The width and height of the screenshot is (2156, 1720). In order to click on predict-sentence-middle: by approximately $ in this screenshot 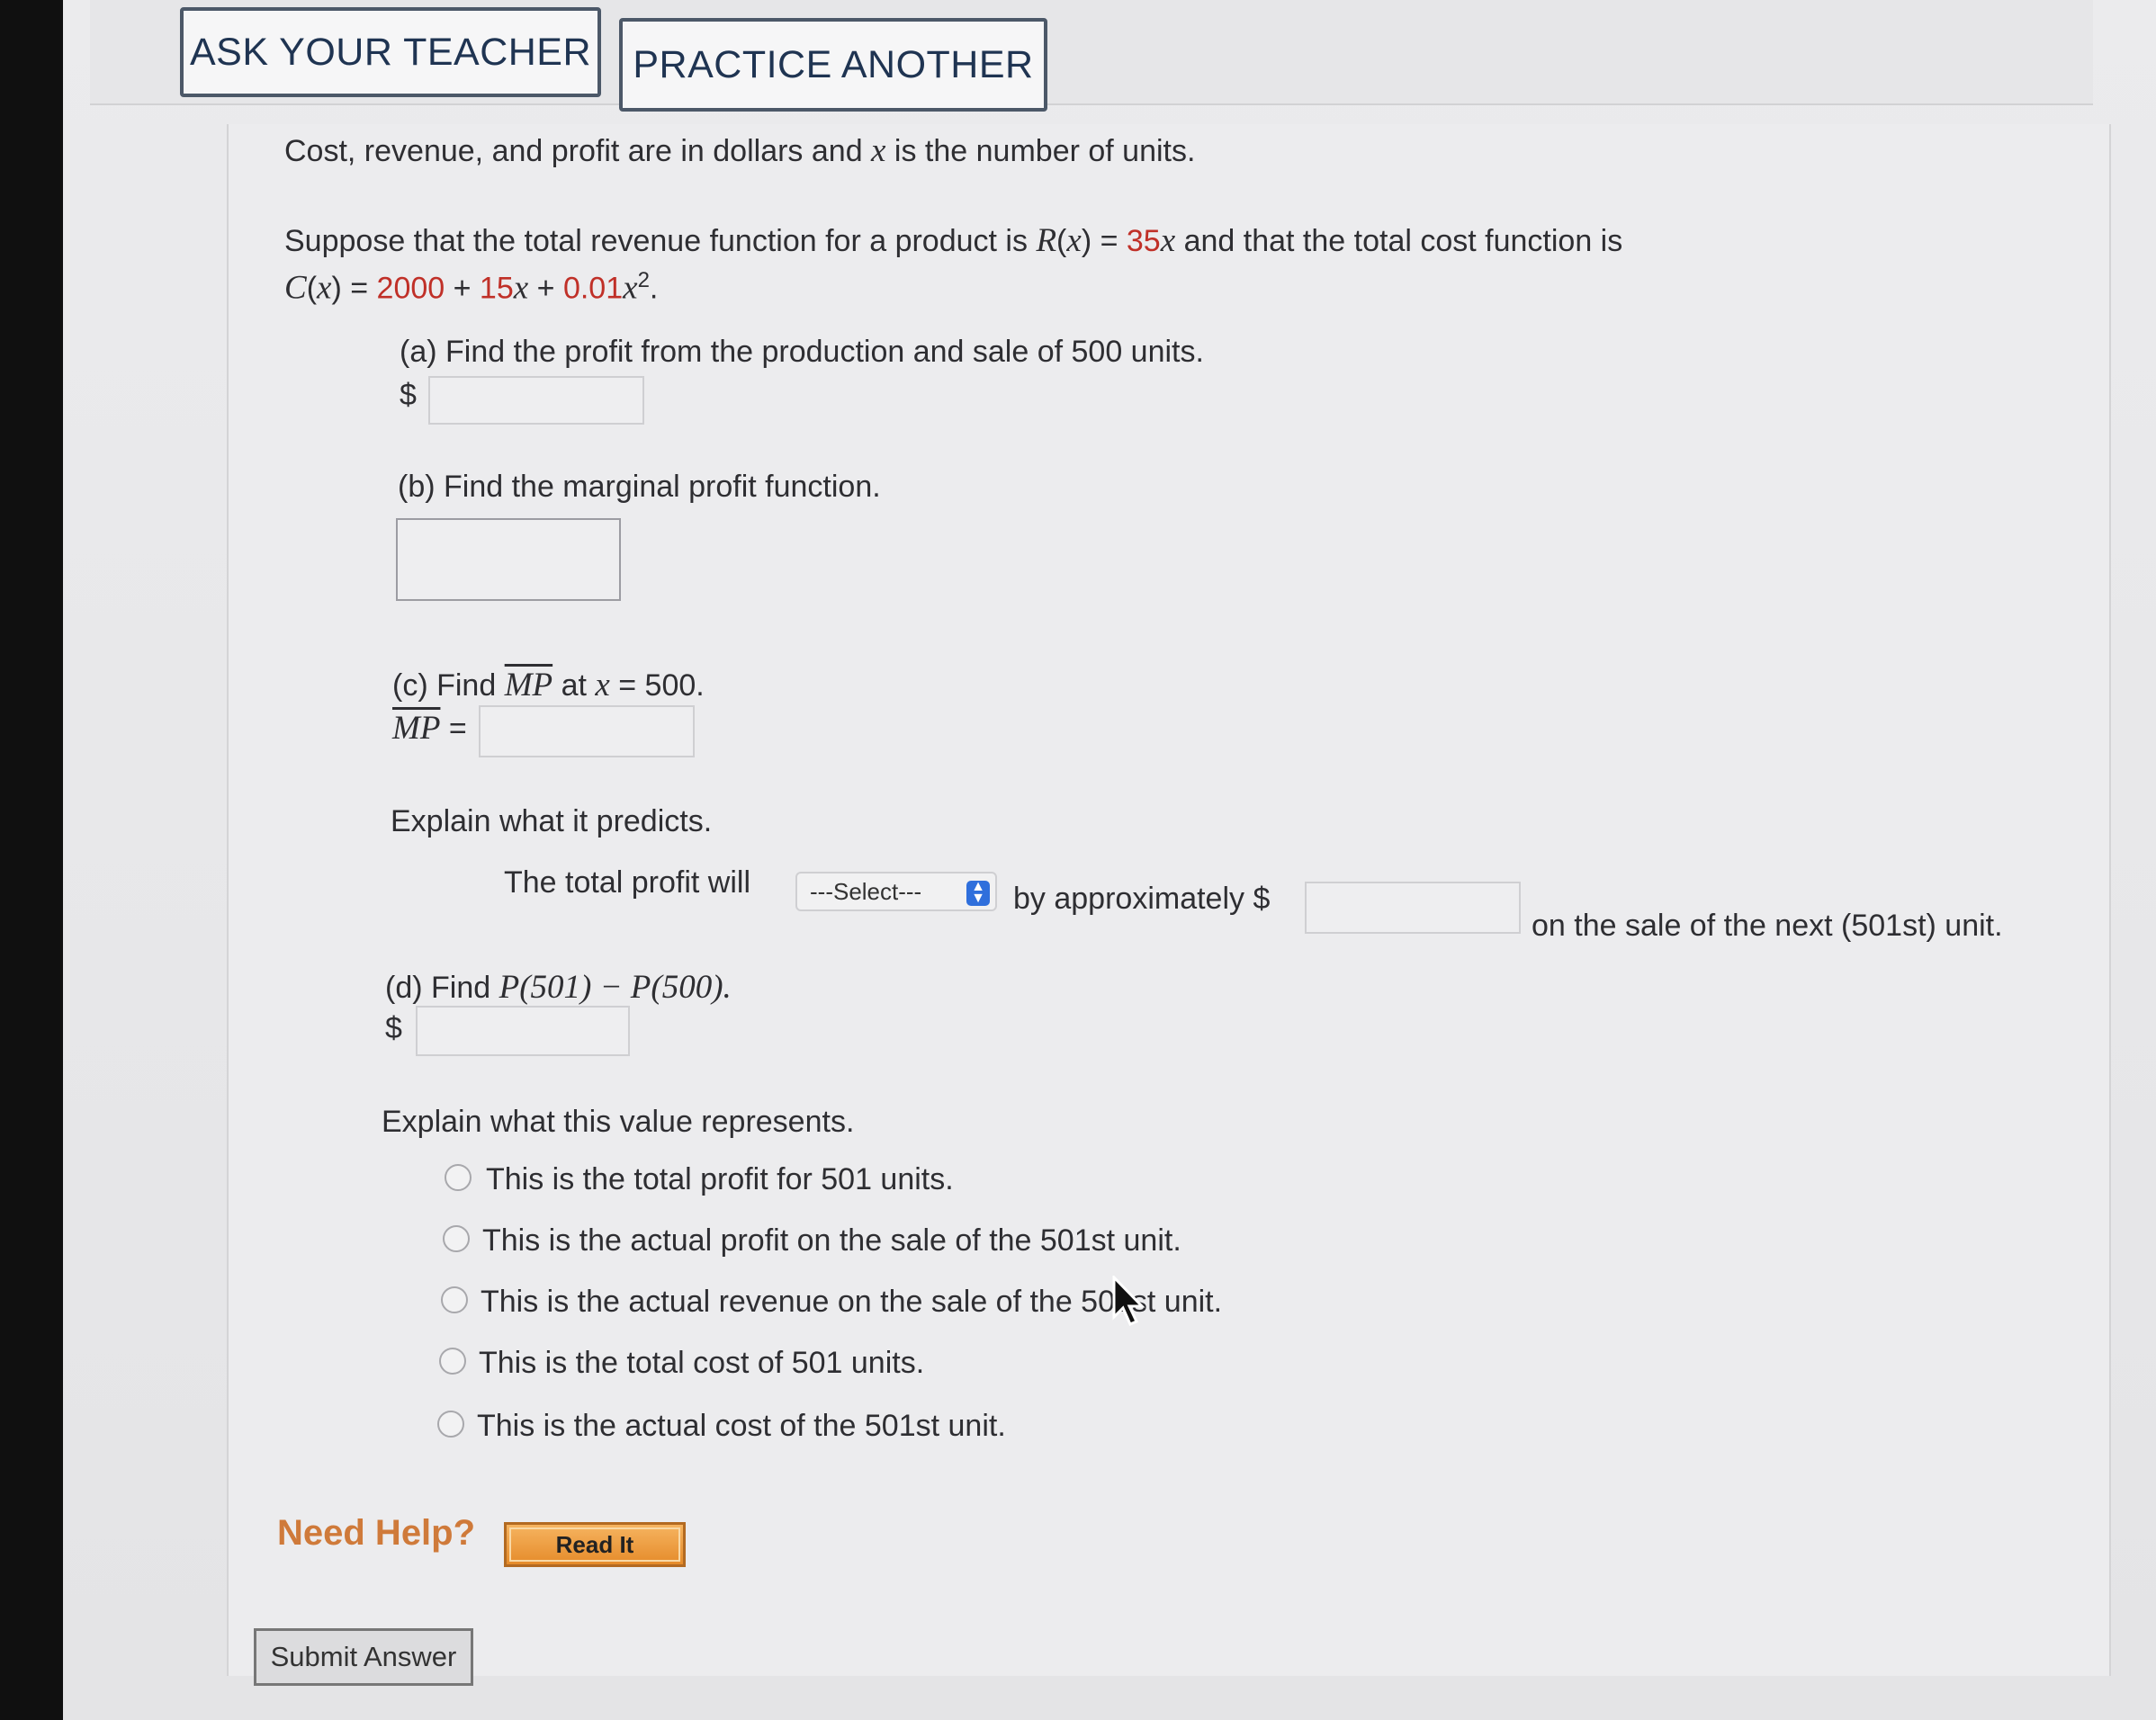, I will do `click(1142, 899)`.